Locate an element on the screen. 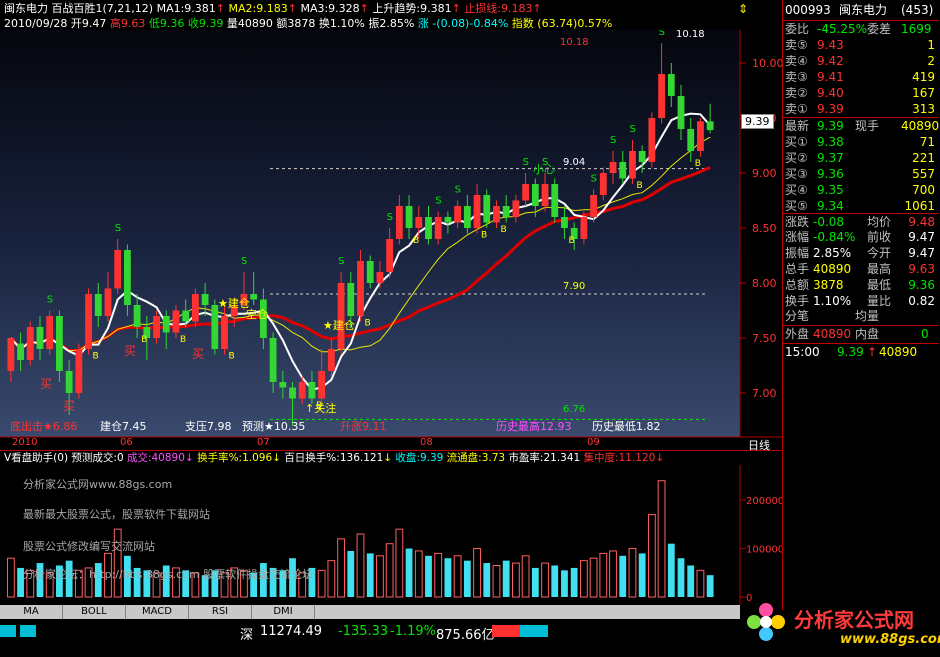 The height and width of the screenshot is (657, 940). lishi-high-info: 历史最高12.93 is located at coordinates (534, 426).